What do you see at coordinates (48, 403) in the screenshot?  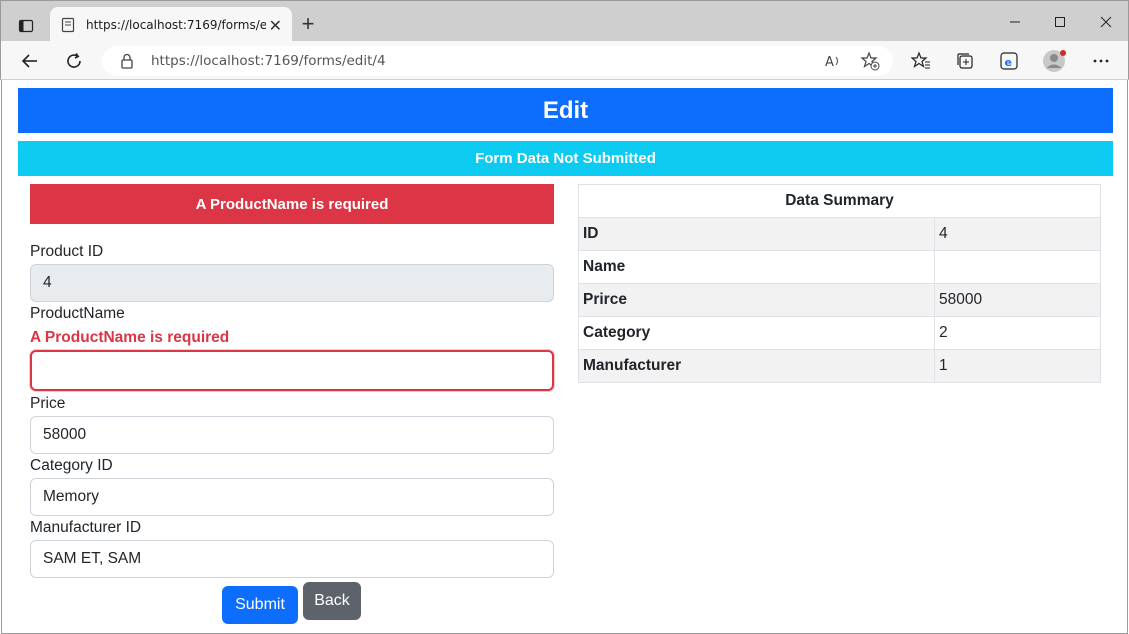 I see `price-label: Price` at bounding box center [48, 403].